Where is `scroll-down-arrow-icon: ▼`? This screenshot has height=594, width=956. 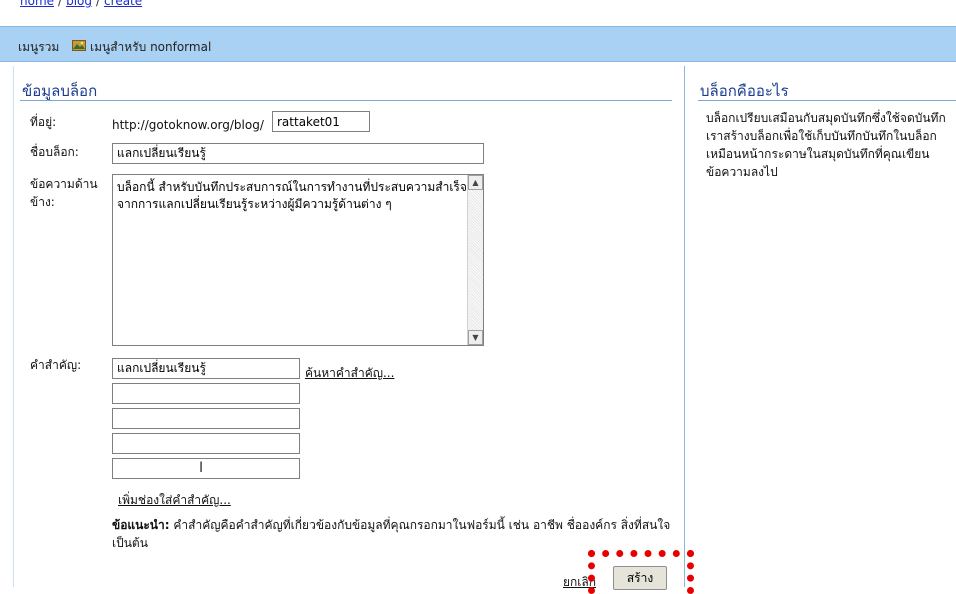
scroll-down-arrow-icon: ▼ is located at coordinates (475, 337).